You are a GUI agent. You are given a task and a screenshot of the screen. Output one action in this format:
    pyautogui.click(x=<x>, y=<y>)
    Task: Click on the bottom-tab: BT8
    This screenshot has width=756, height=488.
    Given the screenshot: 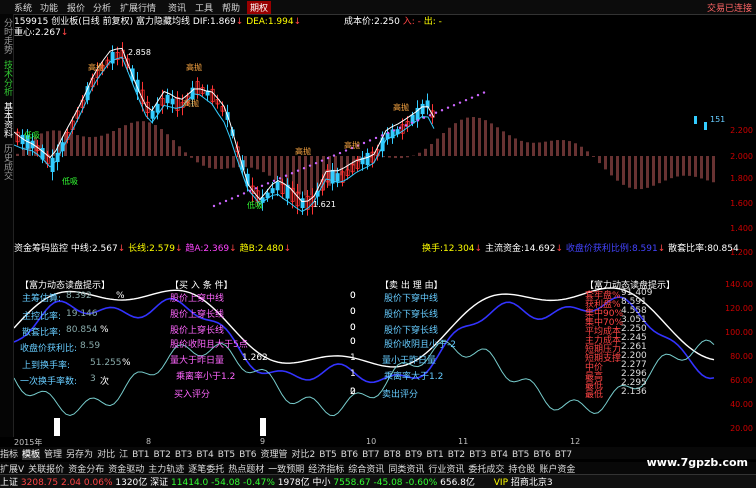 What is the action you would take?
    pyautogui.click(x=392, y=455)
    